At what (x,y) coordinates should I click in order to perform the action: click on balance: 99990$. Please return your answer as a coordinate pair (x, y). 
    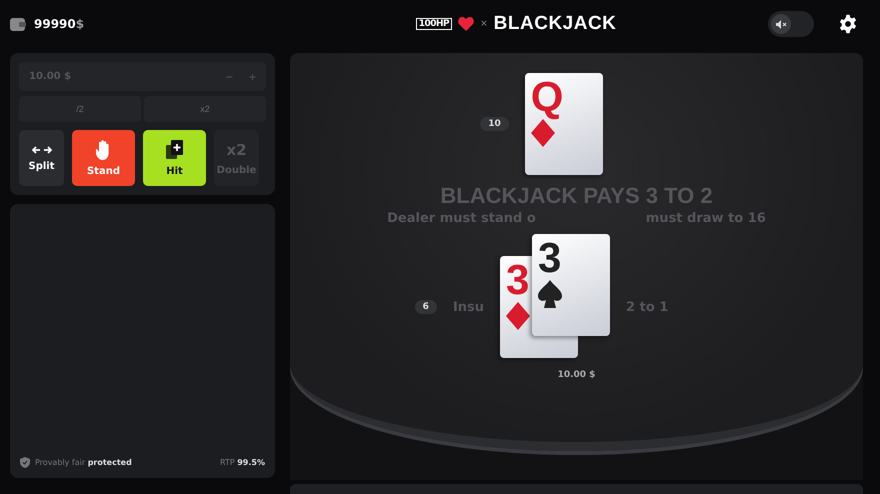
    Looking at the image, I should click on (59, 24).